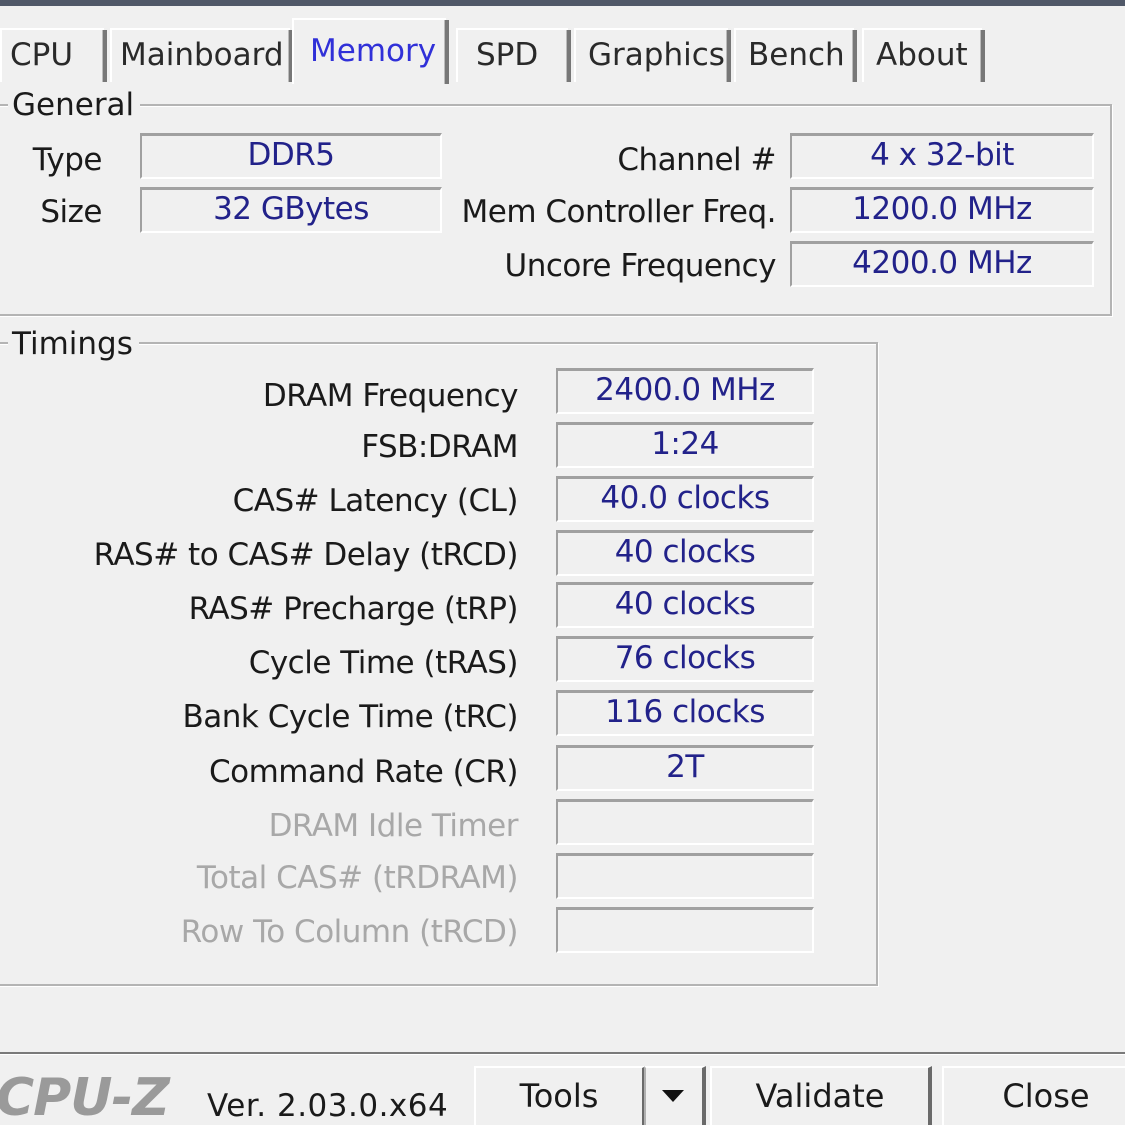  What do you see at coordinates (685, 553) in the screenshot?
I see `ras-to-cas-delay-value: 40 clocks` at bounding box center [685, 553].